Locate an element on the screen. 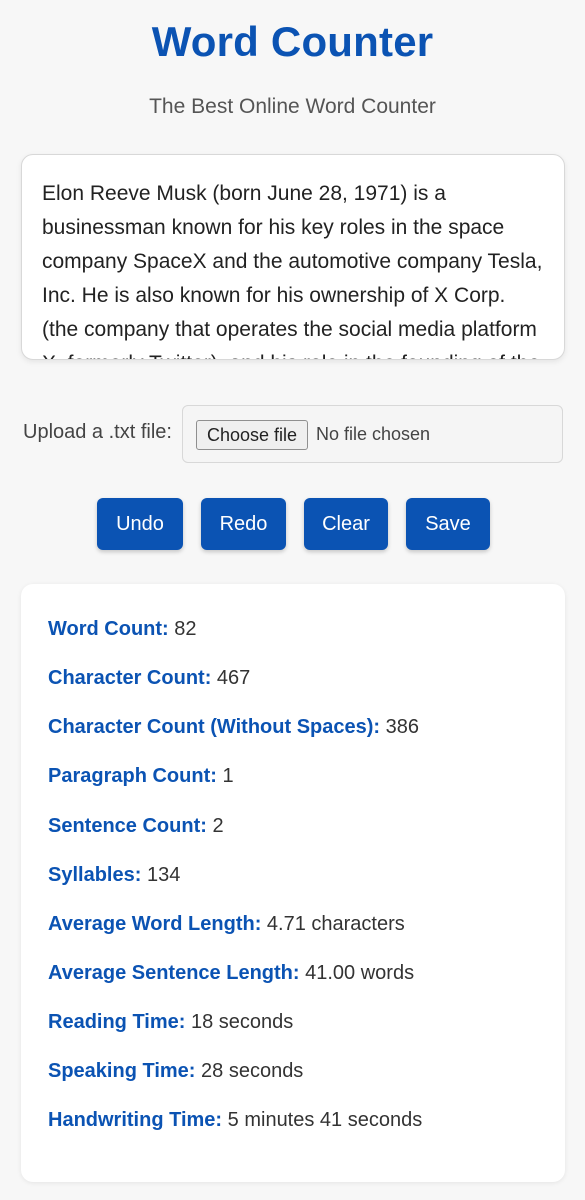  file-status: No file chosen is located at coordinates (373, 434).